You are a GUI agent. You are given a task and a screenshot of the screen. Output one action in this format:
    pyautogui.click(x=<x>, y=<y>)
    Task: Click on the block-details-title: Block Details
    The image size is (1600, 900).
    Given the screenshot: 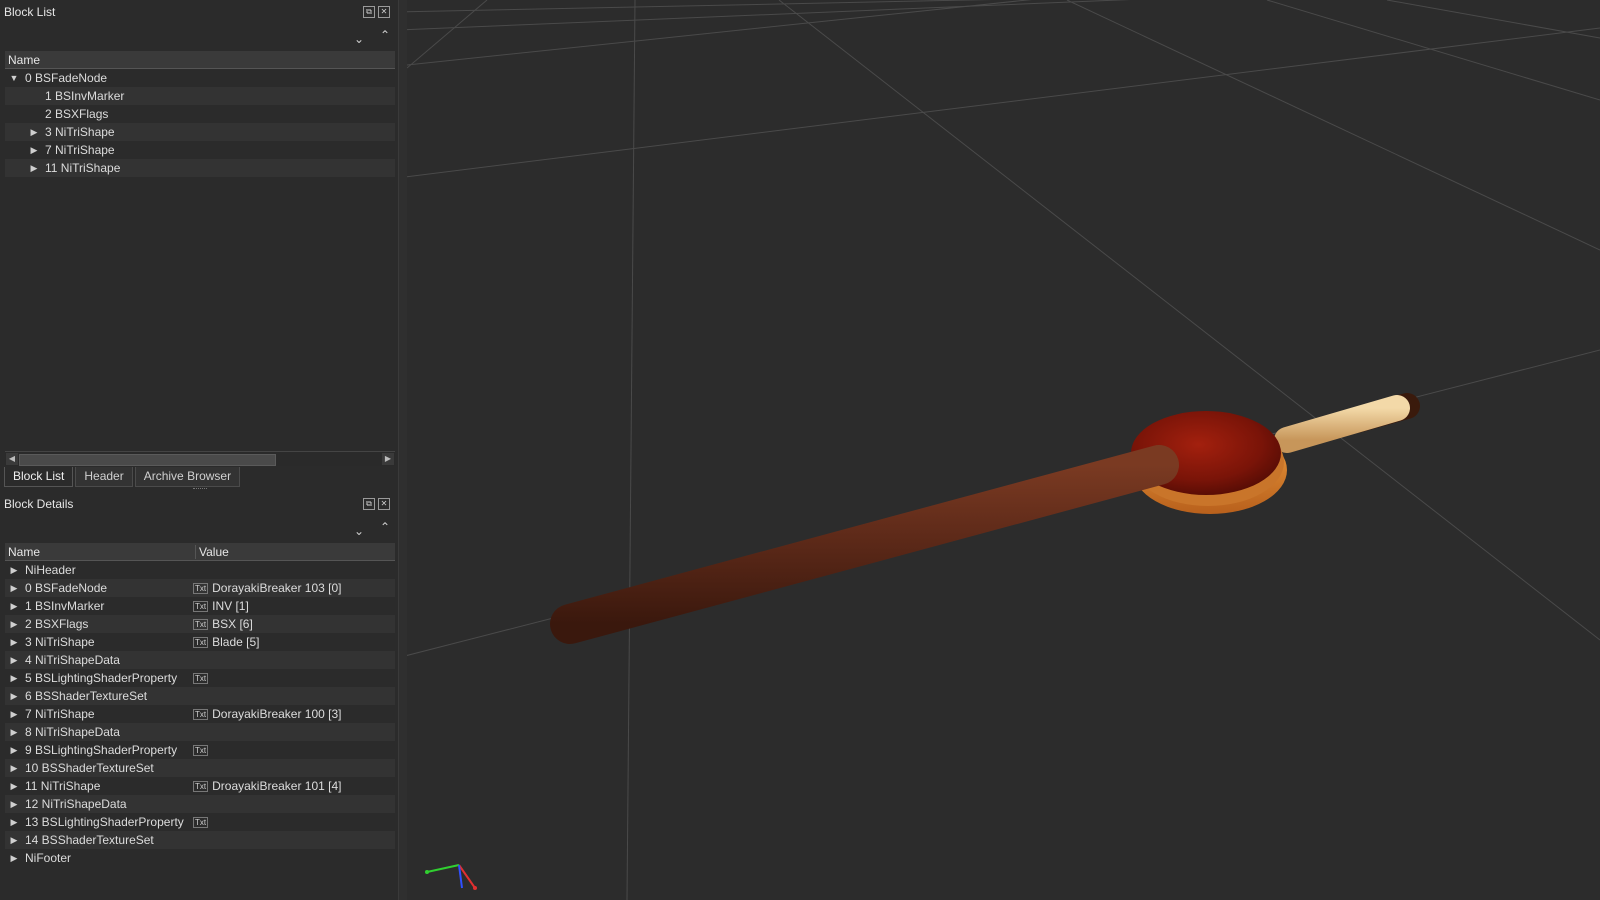 What is the action you would take?
    pyautogui.click(x=39, y=504)
    